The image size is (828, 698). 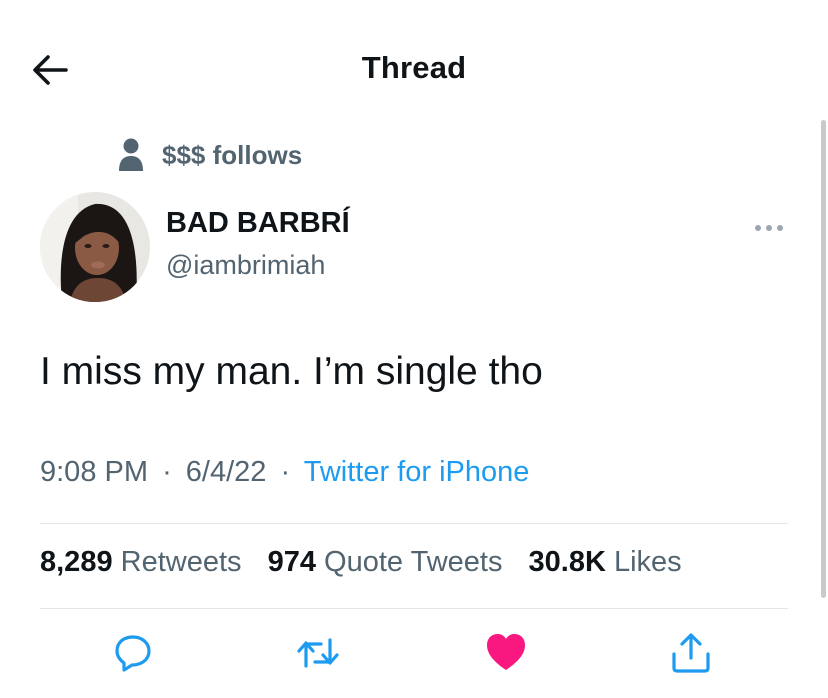 I want to click on action-bar, so click(x=414, y=655).